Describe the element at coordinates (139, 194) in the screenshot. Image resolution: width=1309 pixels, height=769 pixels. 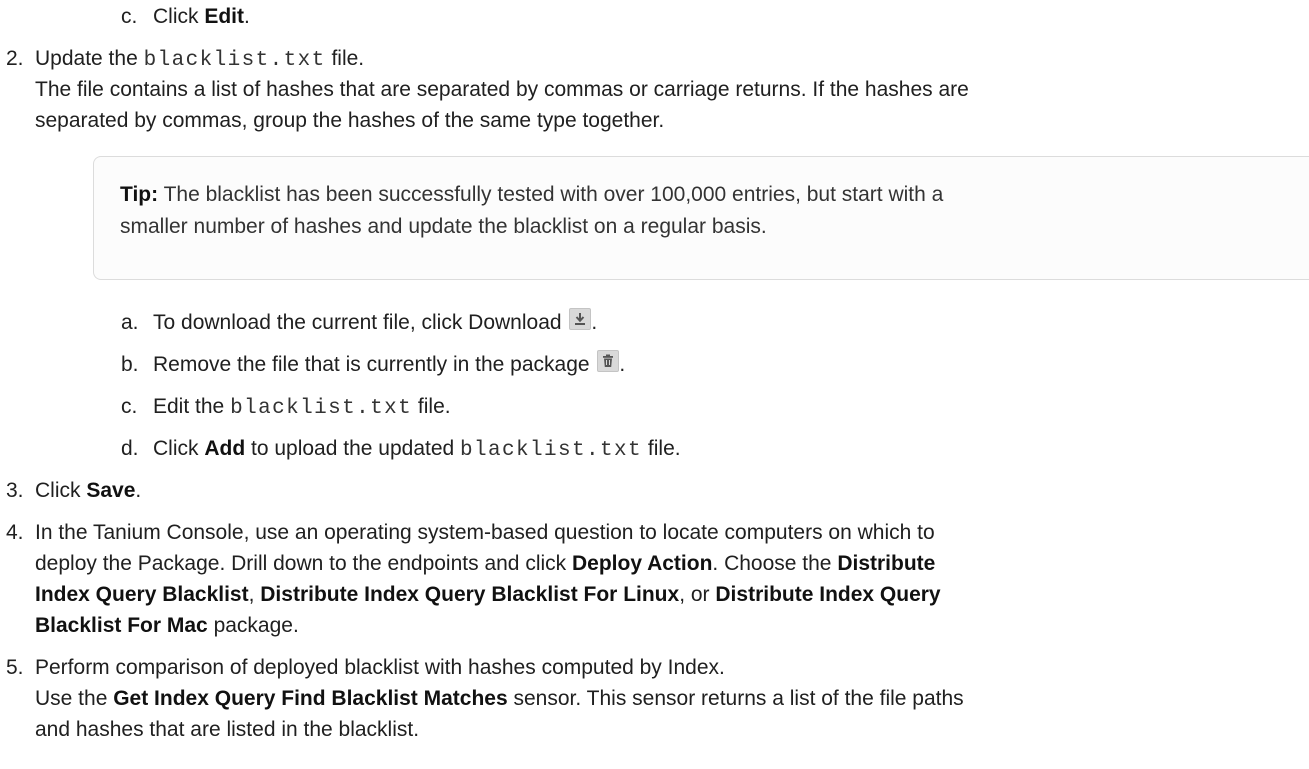
I see `tip-label: Tip:` at that location.